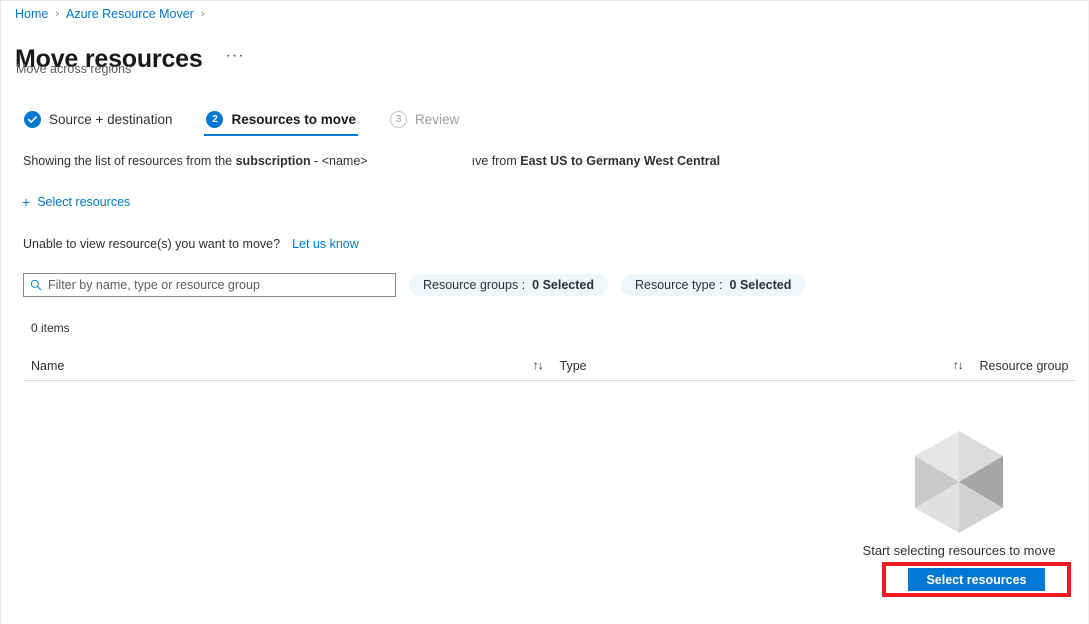 This screenshot has width=1089, height=624. I want to click on check-circle-icon, so click(32, 119).